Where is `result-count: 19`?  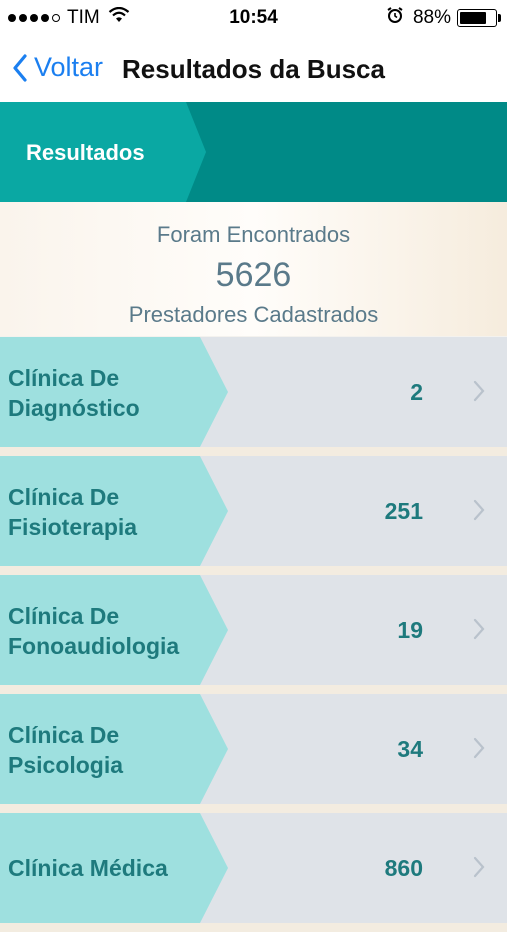
result-count: 19 is located at coordinates (410, 630).